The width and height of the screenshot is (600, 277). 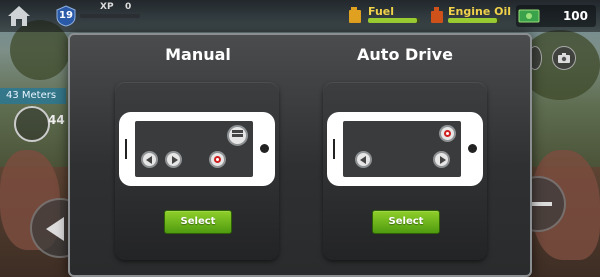 I want to click on top-hud: 19 XP 0 Fuel Engine Oil 100, so click(x=300, y=16).